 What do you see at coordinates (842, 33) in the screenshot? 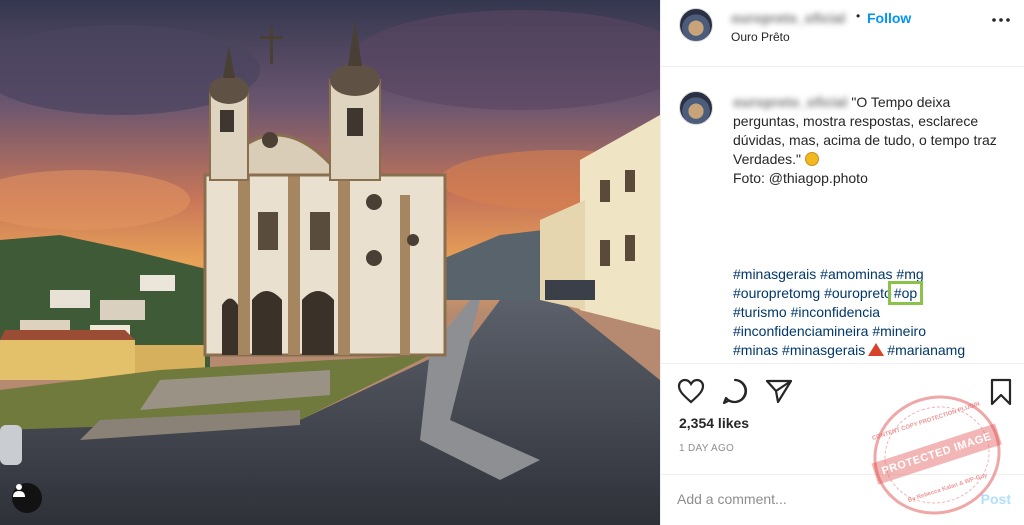
I see `post-header: ouropreto_oficial • Follow Ouro Prêto` at bounding box center [842, 33].